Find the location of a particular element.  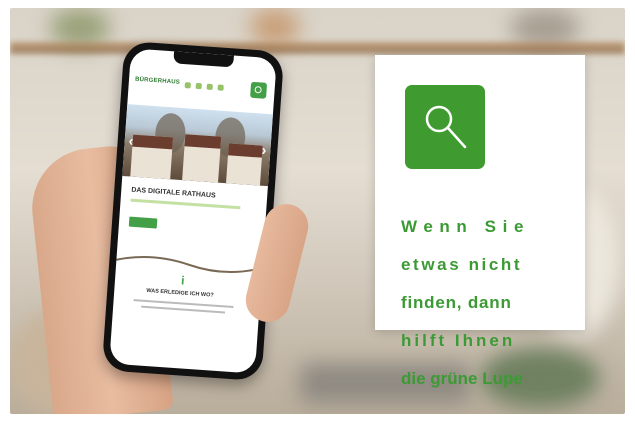

magnifier-icon-box is located at coordinates (445, 127).